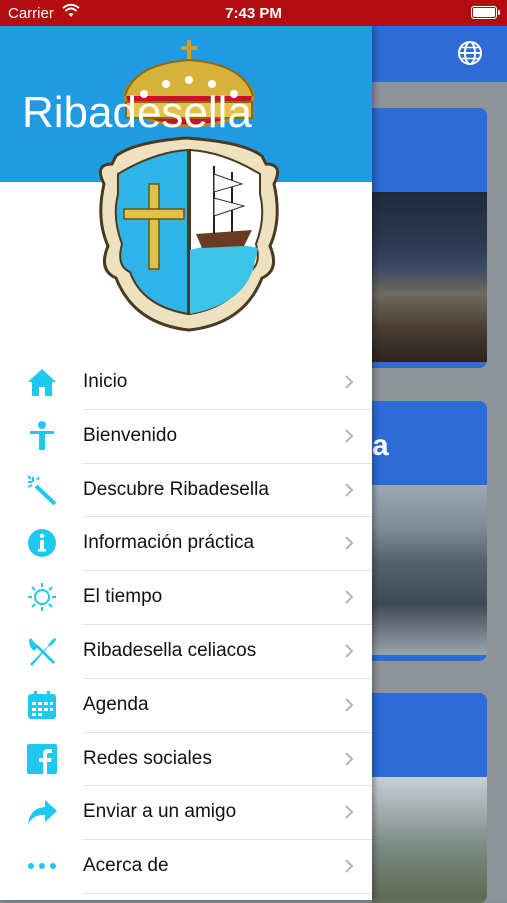 This screenshot has width=507, height=903. Describe the element at coordinates (169, 543) in the screenshot. I see `menu-item-label: Información práctica` at that location.